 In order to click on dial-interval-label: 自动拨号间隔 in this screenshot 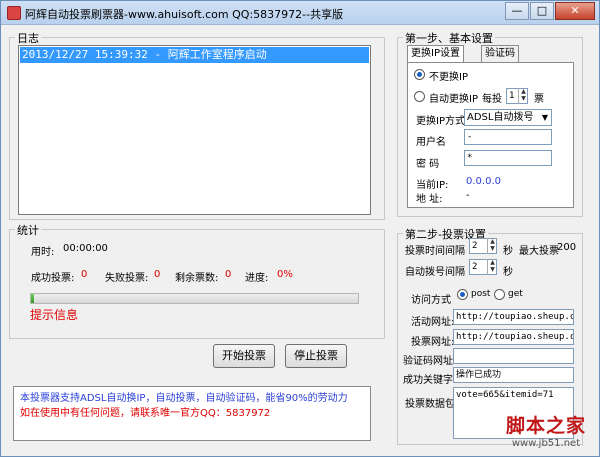, I will do `click(435, 272)`.